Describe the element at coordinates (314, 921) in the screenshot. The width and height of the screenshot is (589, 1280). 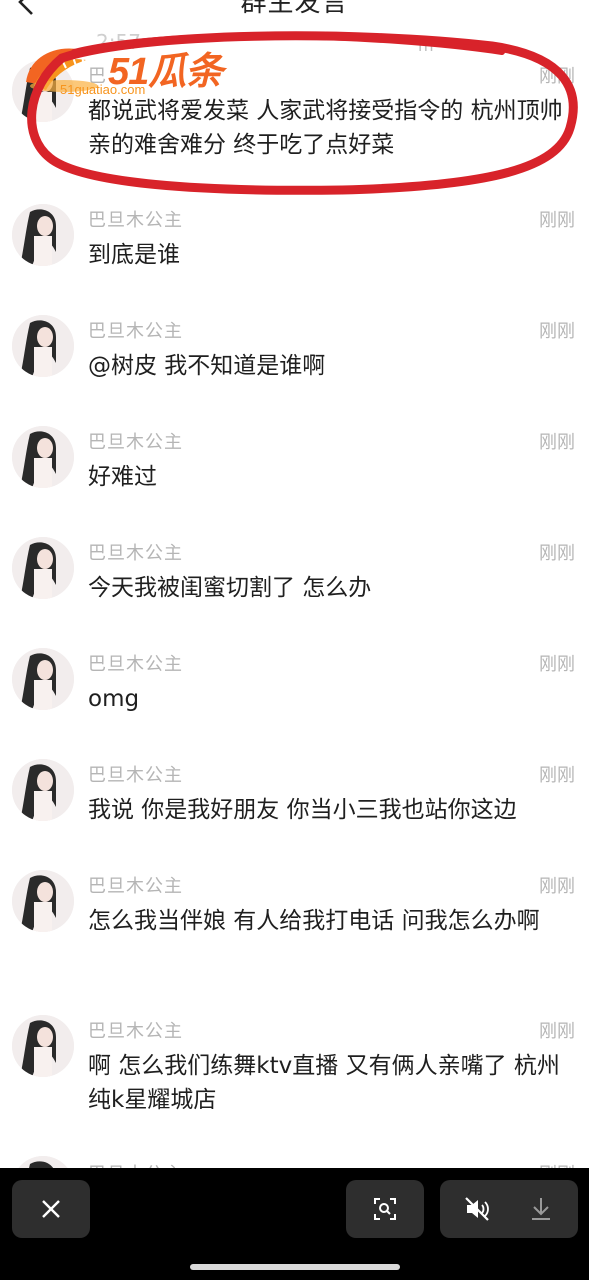
I see `message-text: 怎么我当伴娘 有人给我打电话 问我怎么办啊` at that location.